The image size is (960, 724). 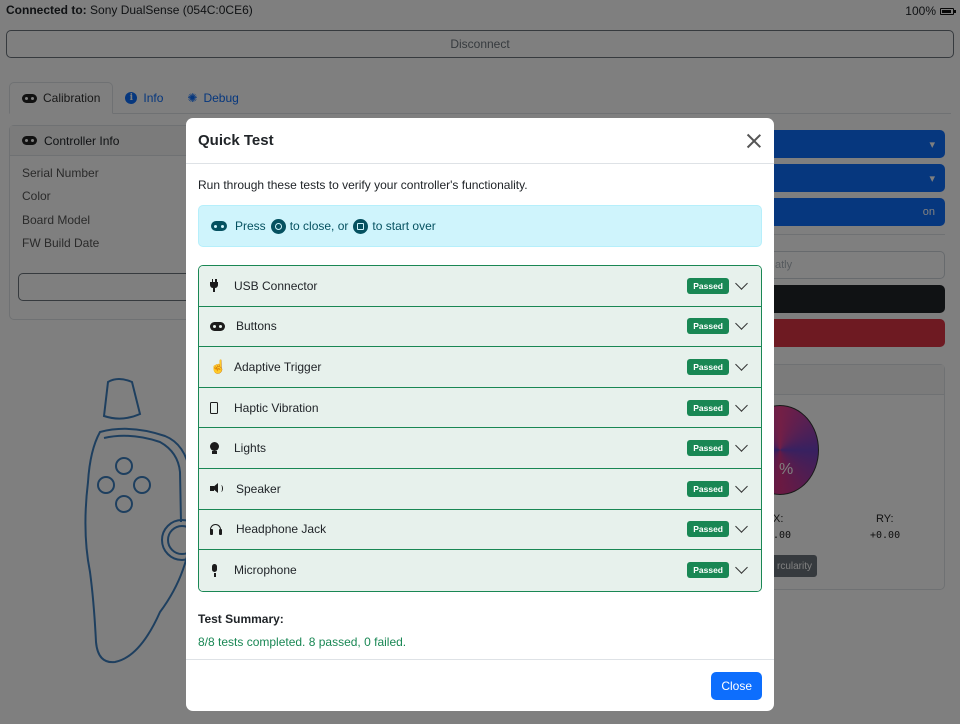 I want to click on test-item-headphone-jack: Headphone Jack Passed, so click(x=480, y=530).